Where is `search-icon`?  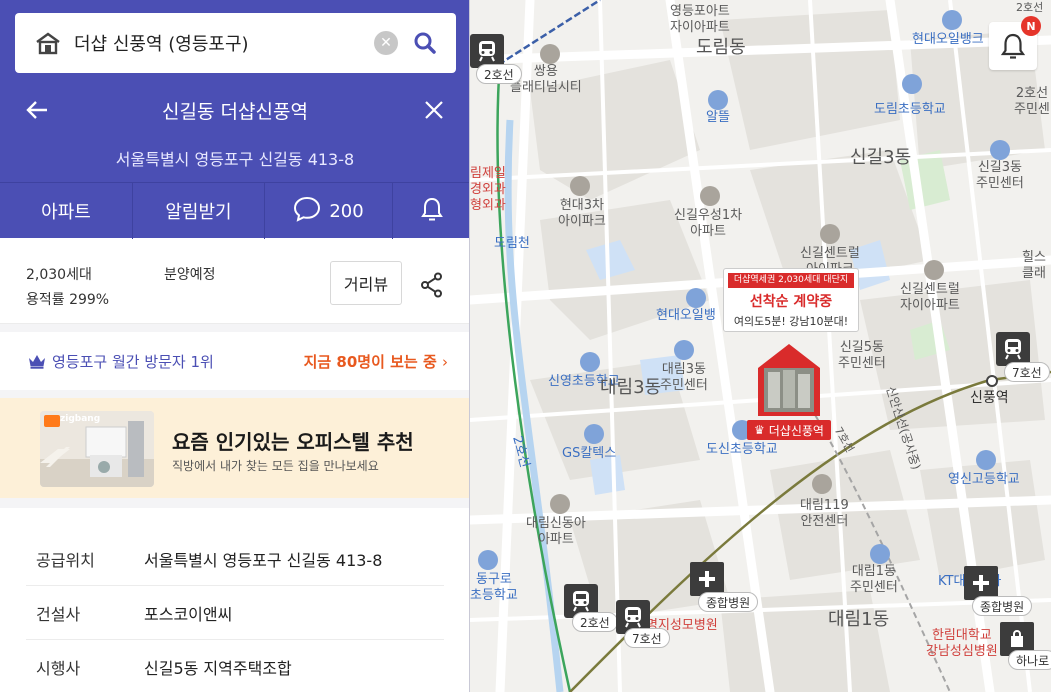 search-icon is located at coordinates (425, 43).